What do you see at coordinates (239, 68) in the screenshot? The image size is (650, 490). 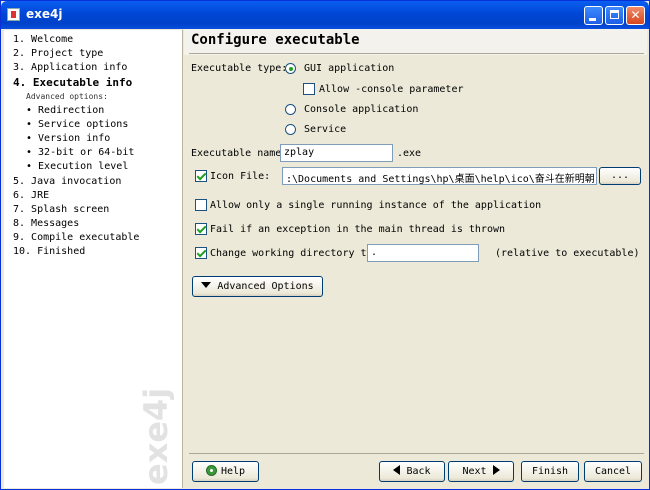 I see `executable-type-label: Executable type:` at bounding box center [239, 68].